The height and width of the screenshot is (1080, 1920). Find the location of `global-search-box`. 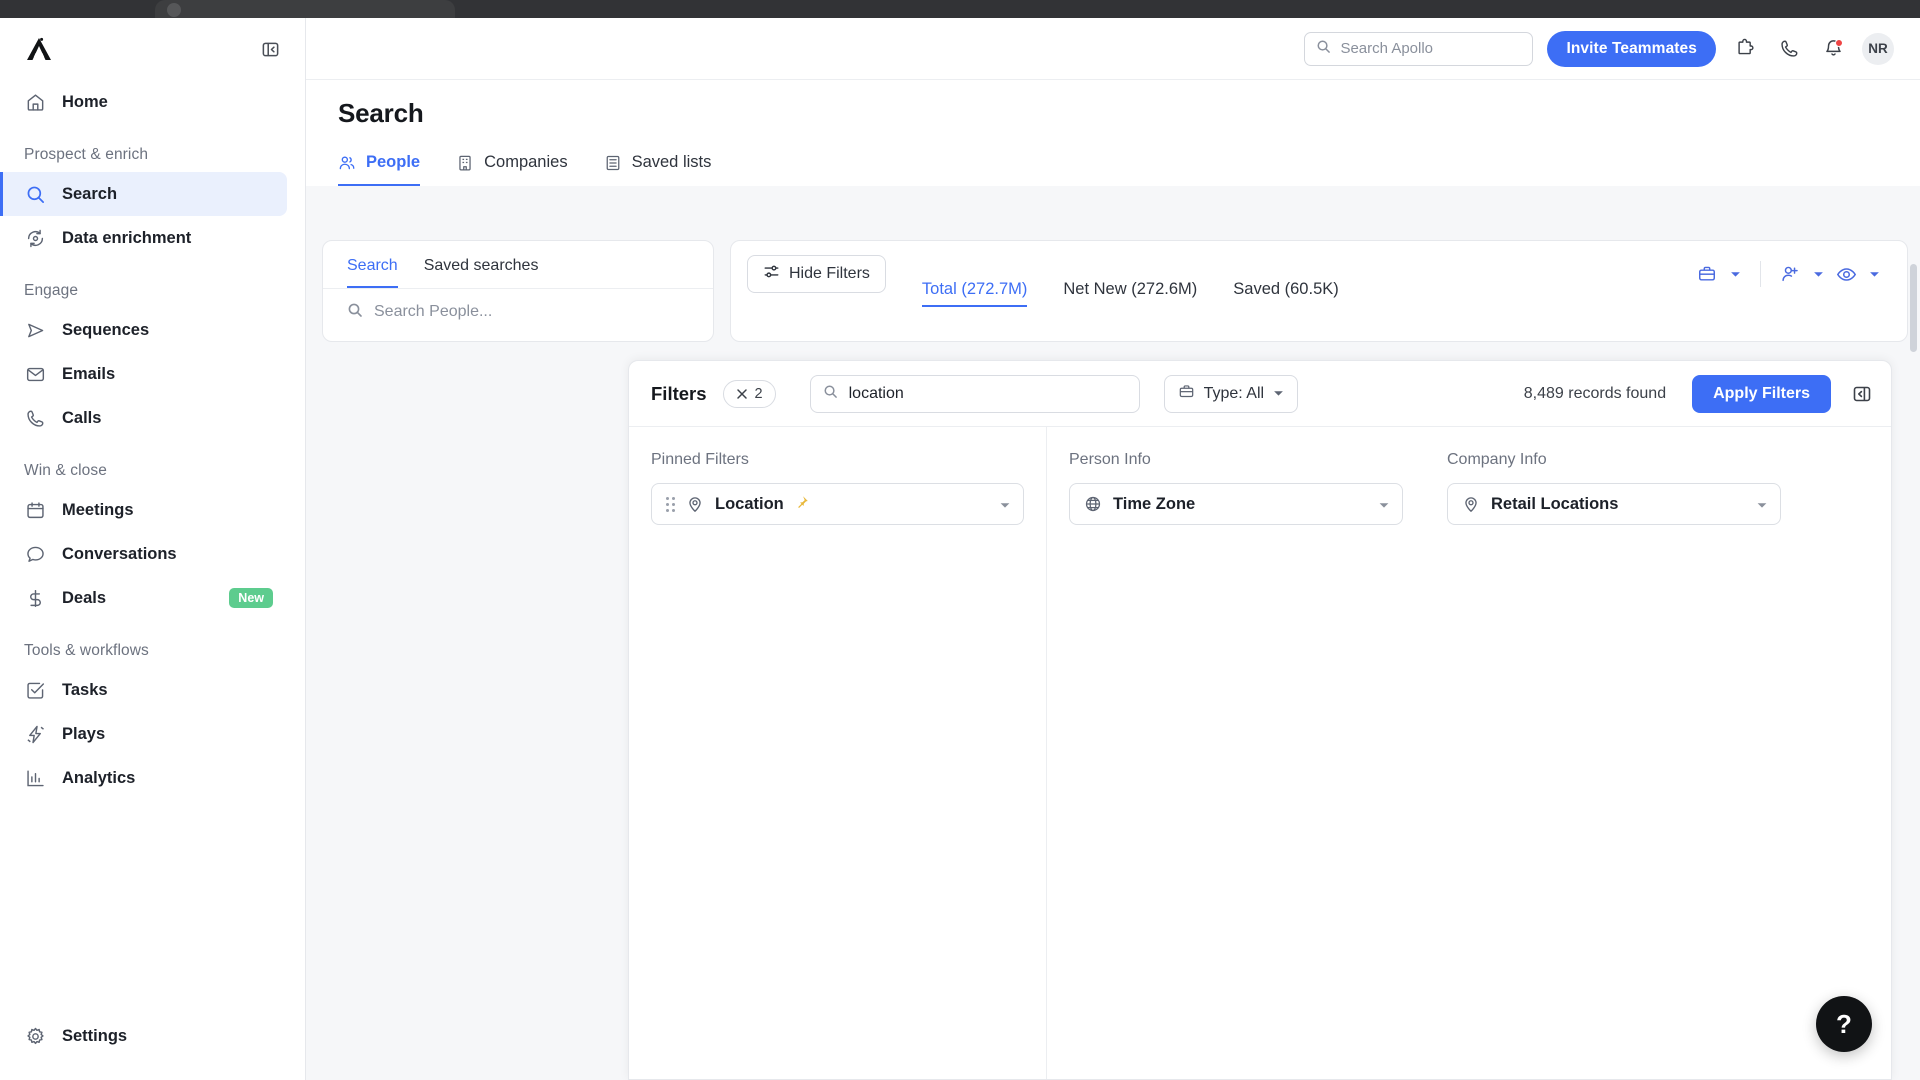

global-search-box is located at coordinates (1419, 48).